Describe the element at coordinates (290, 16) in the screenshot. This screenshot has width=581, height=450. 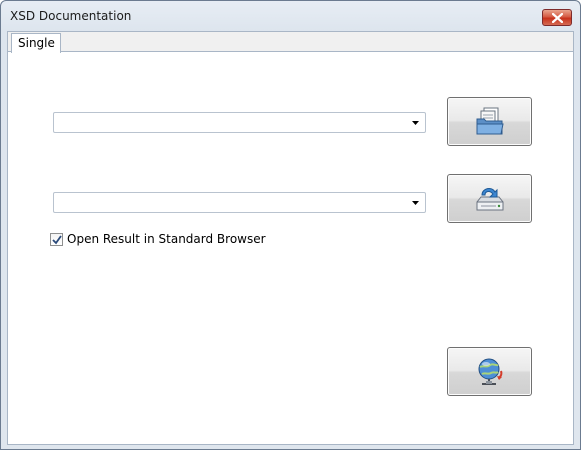
I see `title-bar: XSD Documentation` at that location.